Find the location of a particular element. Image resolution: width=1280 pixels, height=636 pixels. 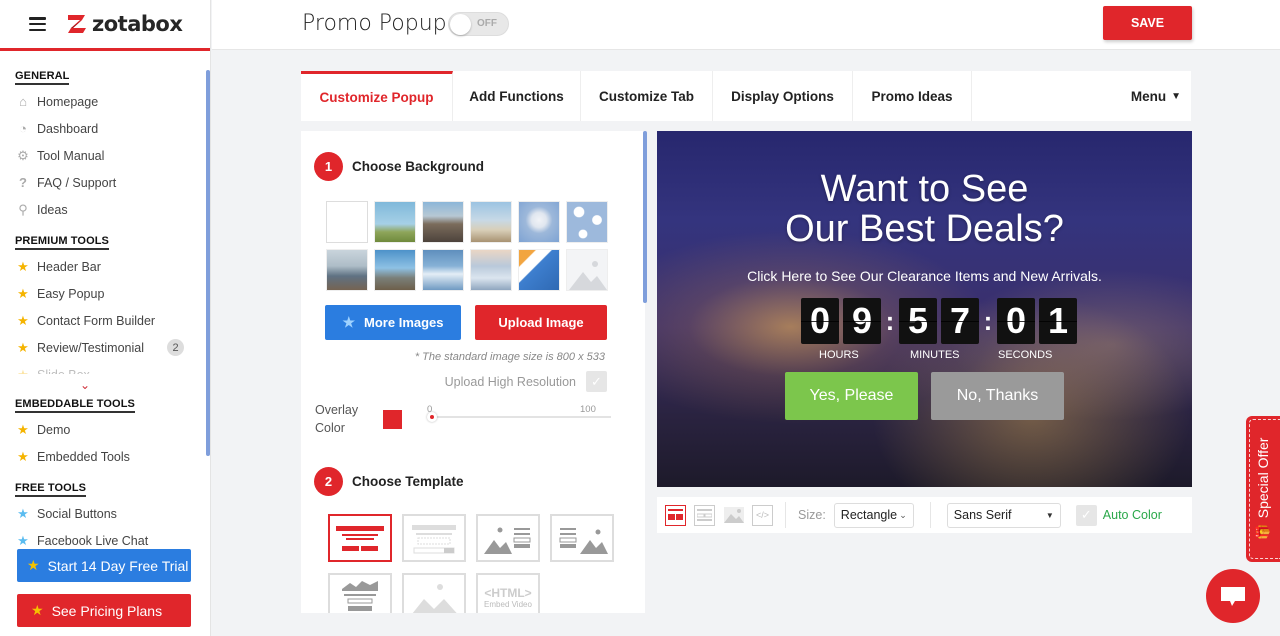

overlay-label-line1: Overlay is located at coordinates (337, 410).